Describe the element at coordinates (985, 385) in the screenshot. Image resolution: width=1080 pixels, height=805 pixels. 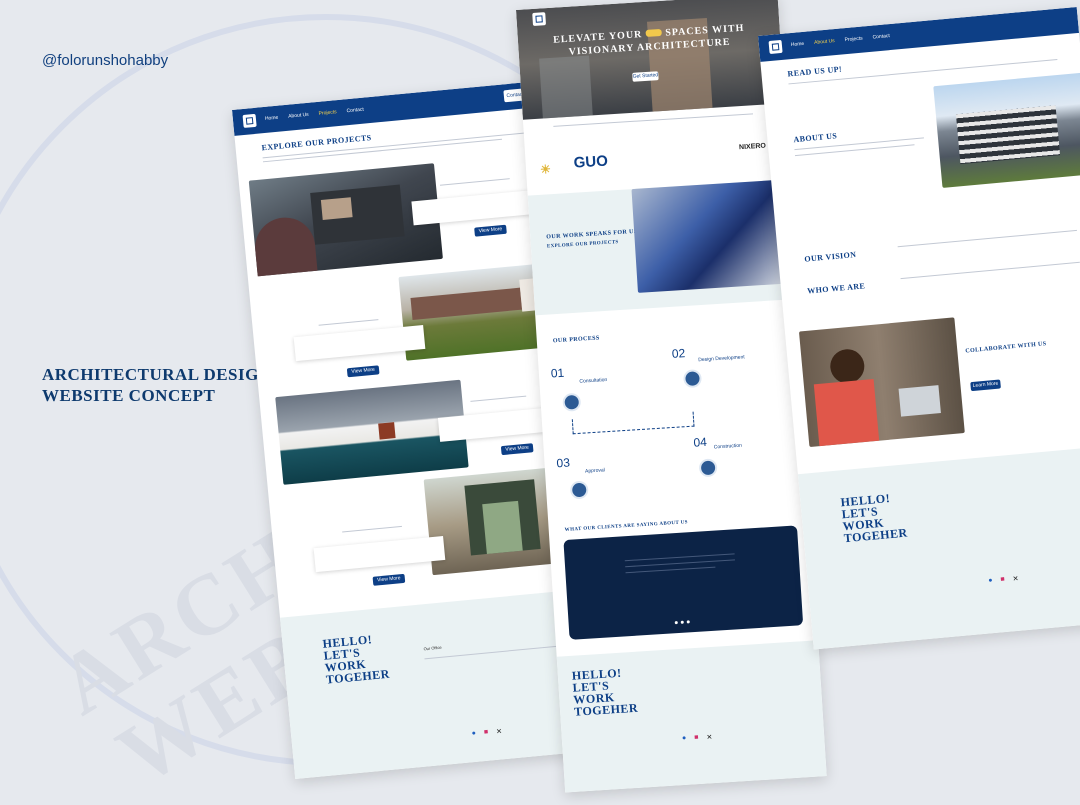
I see `learn-more-button: Learn More` at that location.